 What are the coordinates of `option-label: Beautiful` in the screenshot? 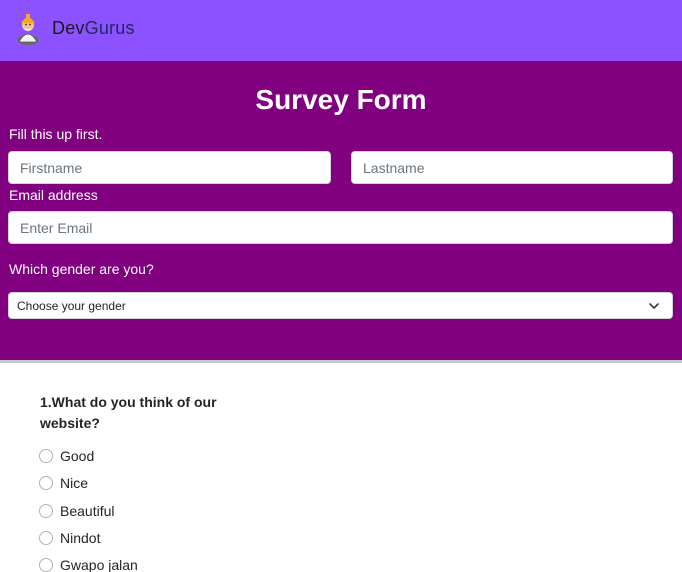 It's located at (87, 511).